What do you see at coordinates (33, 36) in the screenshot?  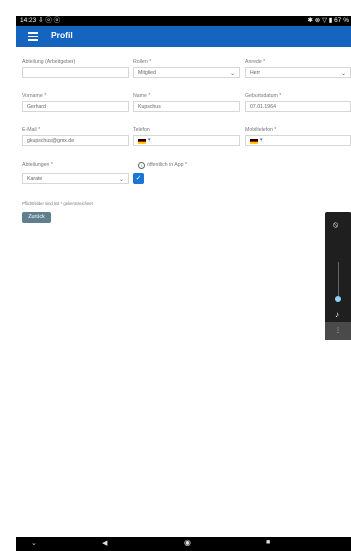 I see `menu-icon` at bounding box center [33, 36].